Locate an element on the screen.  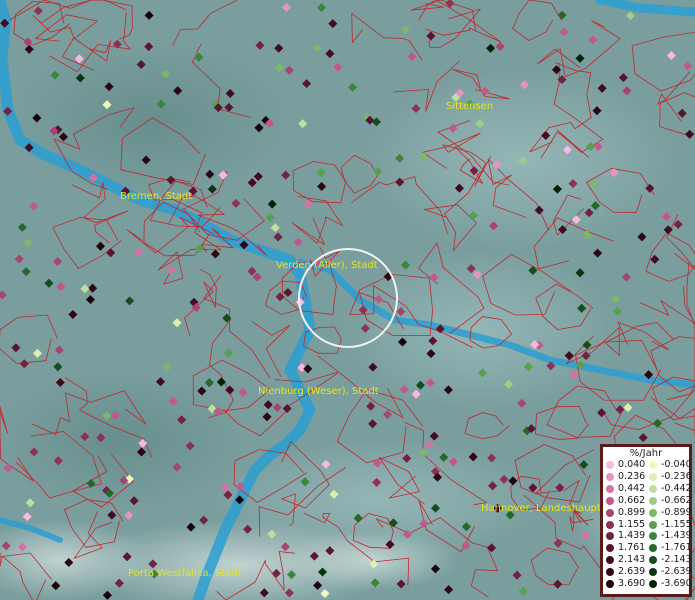
legend-label: -0.899 is located at coordinates (676, 512).